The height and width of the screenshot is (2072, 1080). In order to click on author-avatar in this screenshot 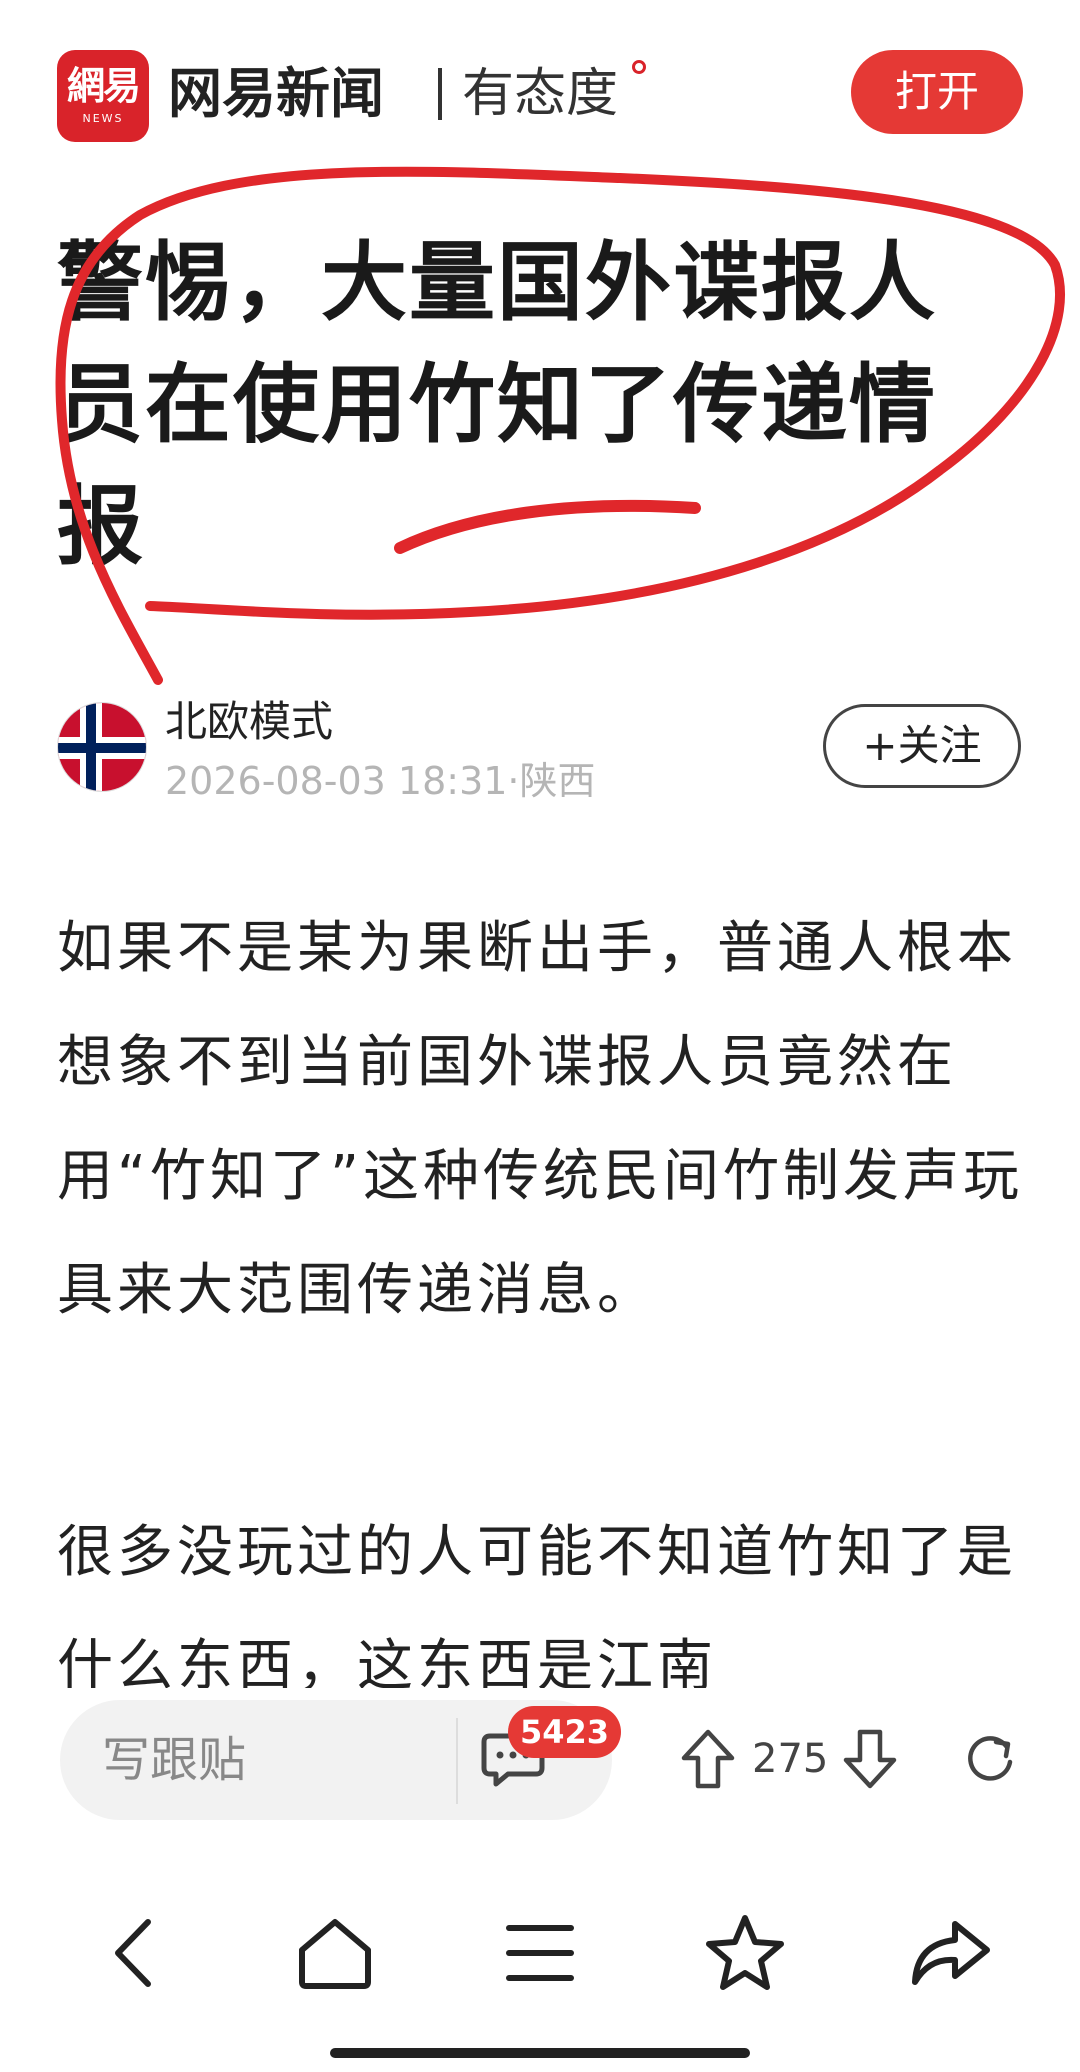, I will do `click(102, 747)`.